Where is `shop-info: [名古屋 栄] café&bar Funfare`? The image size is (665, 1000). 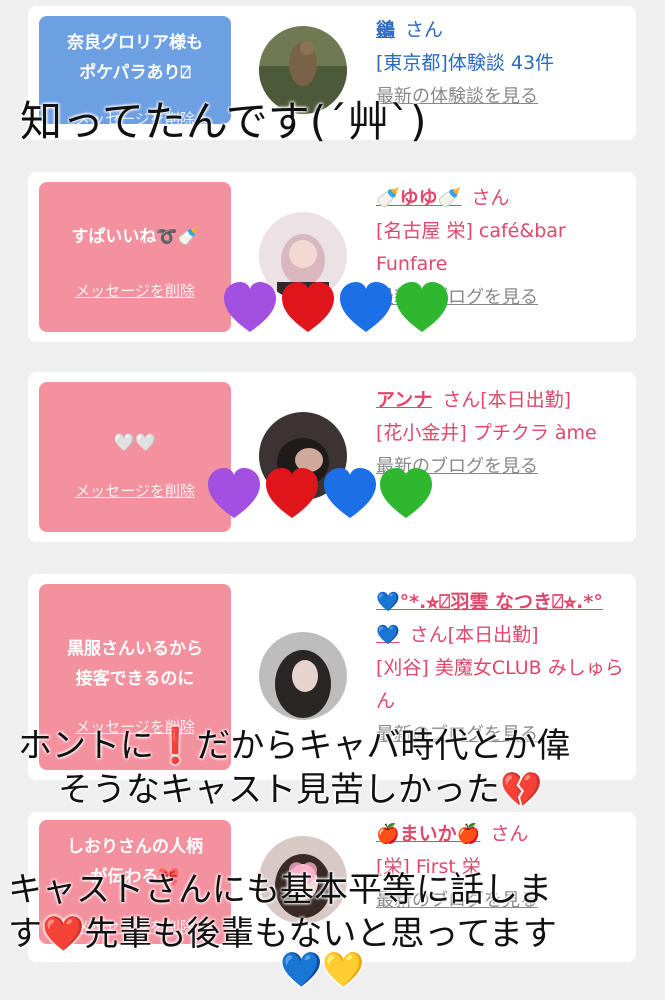 shop-info: [名古屋 栄] café&bar Funfare is located at coordinates (501, 248).